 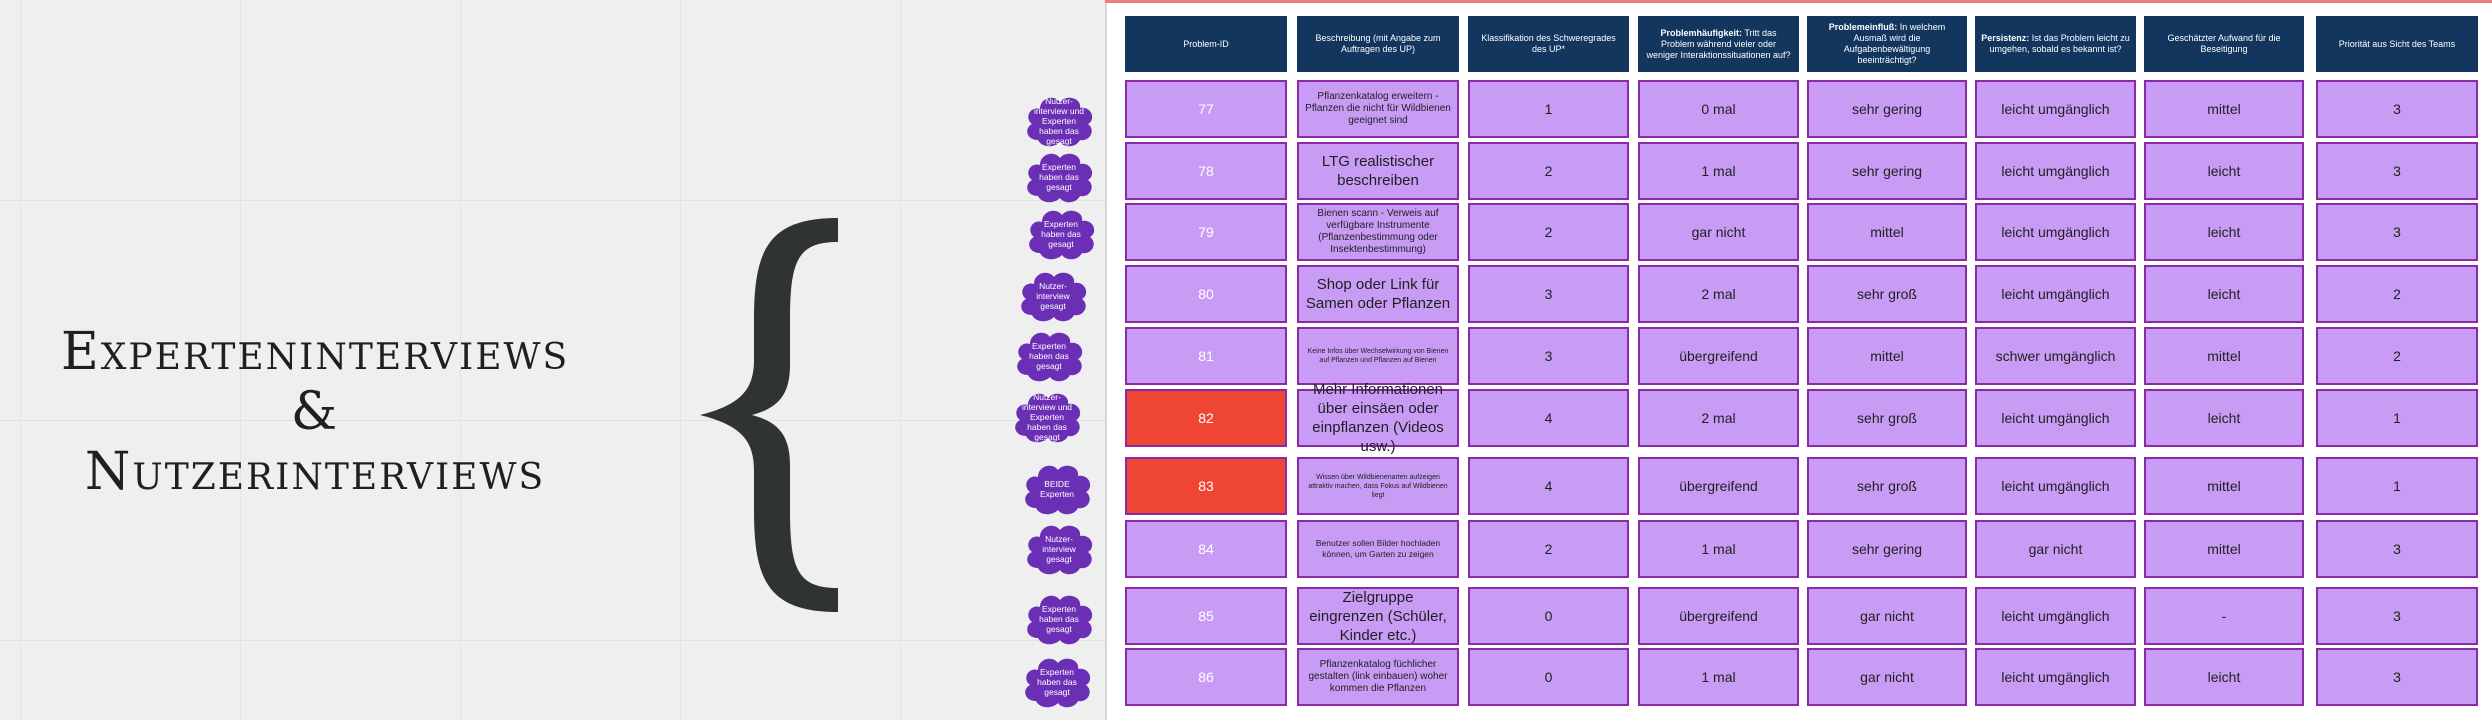 I want to click on sticky-note-problem-id: 78, so click(x=1206, y=171).